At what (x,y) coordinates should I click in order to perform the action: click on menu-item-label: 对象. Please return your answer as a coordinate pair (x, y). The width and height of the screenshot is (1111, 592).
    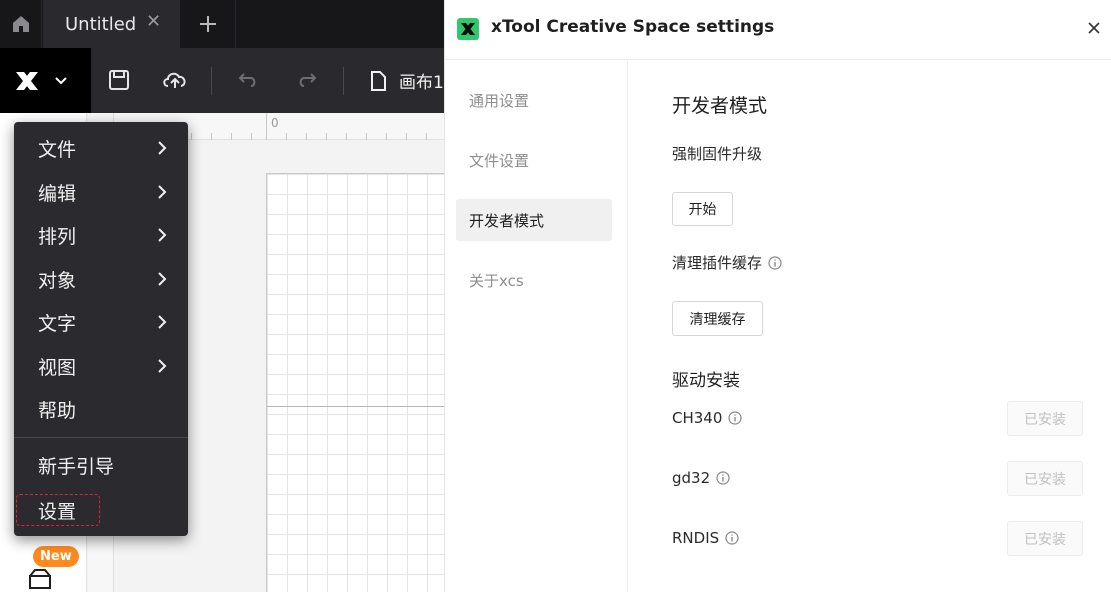
    Looking at the image, I should click on (57, 280).